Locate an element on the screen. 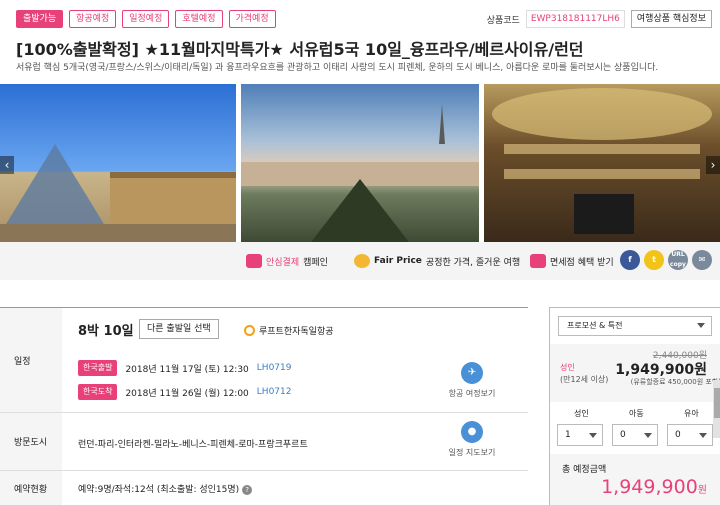  map-label: 일정 지도보기 is located at coordinates (472, 452).